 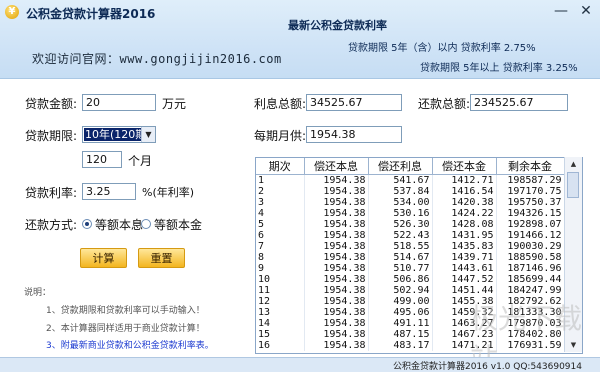 I want to click on table-row: 3 1954.38 534.00 1420.38 195750.37, so click(x=410, y=202).